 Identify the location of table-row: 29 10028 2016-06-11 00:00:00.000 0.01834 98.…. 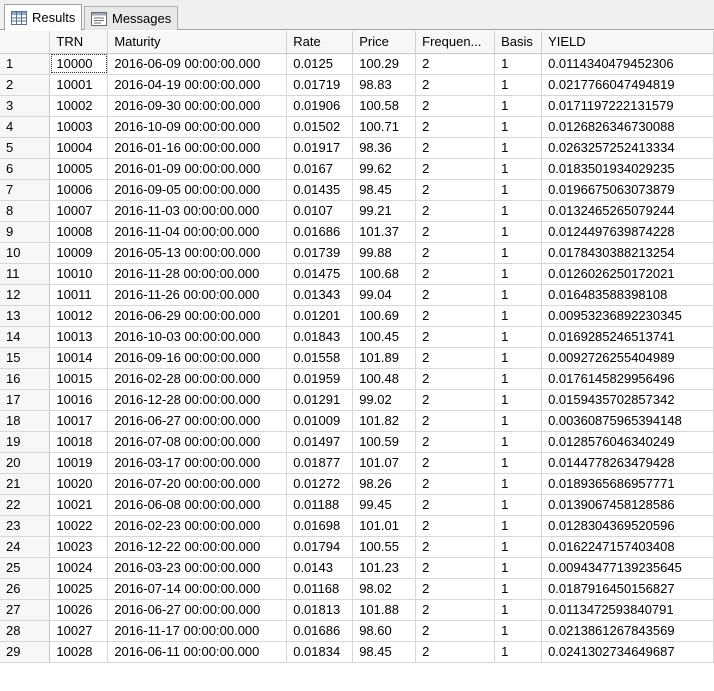
(357, 652).